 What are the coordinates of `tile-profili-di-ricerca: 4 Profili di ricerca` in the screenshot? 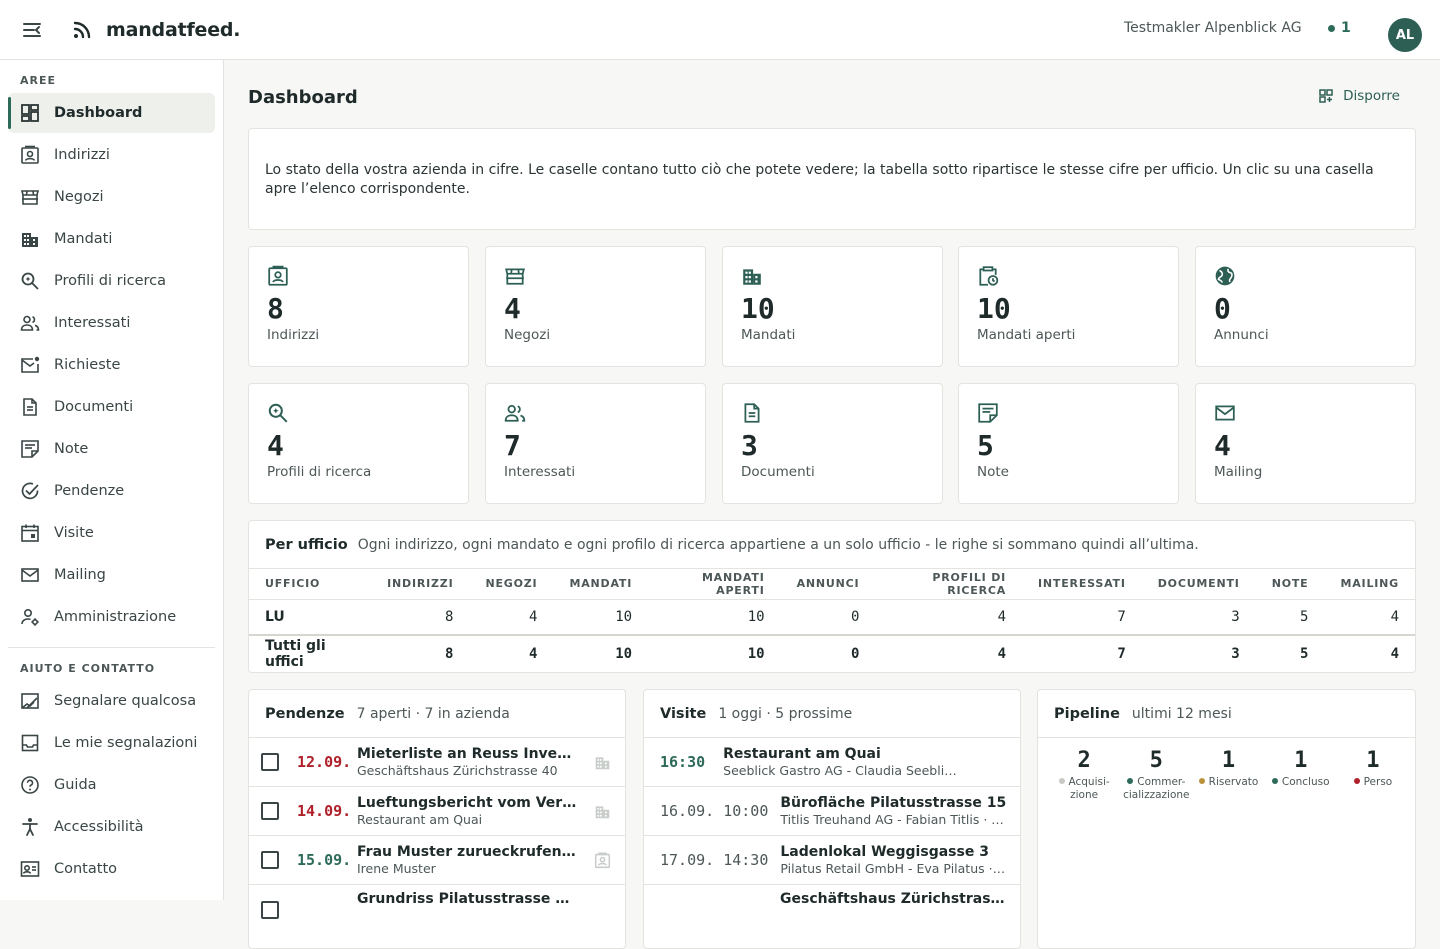 It's located at (358, 443).